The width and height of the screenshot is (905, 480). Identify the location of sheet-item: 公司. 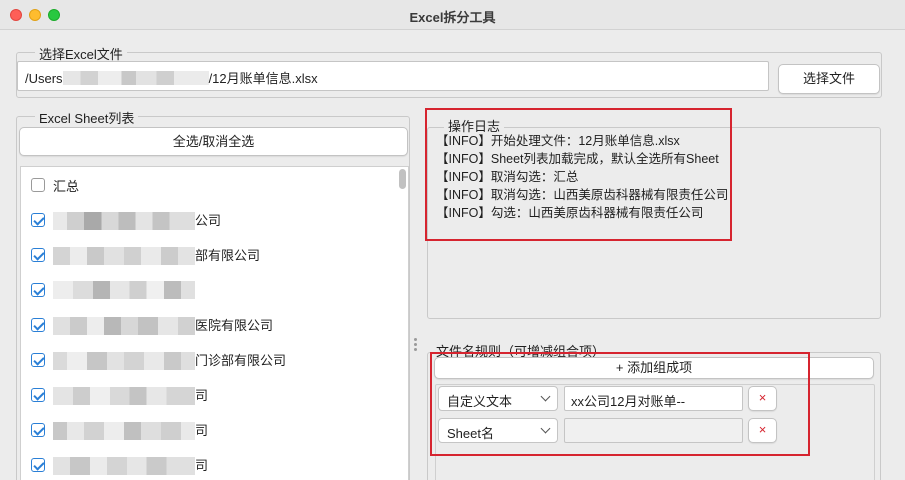
(211, 220).